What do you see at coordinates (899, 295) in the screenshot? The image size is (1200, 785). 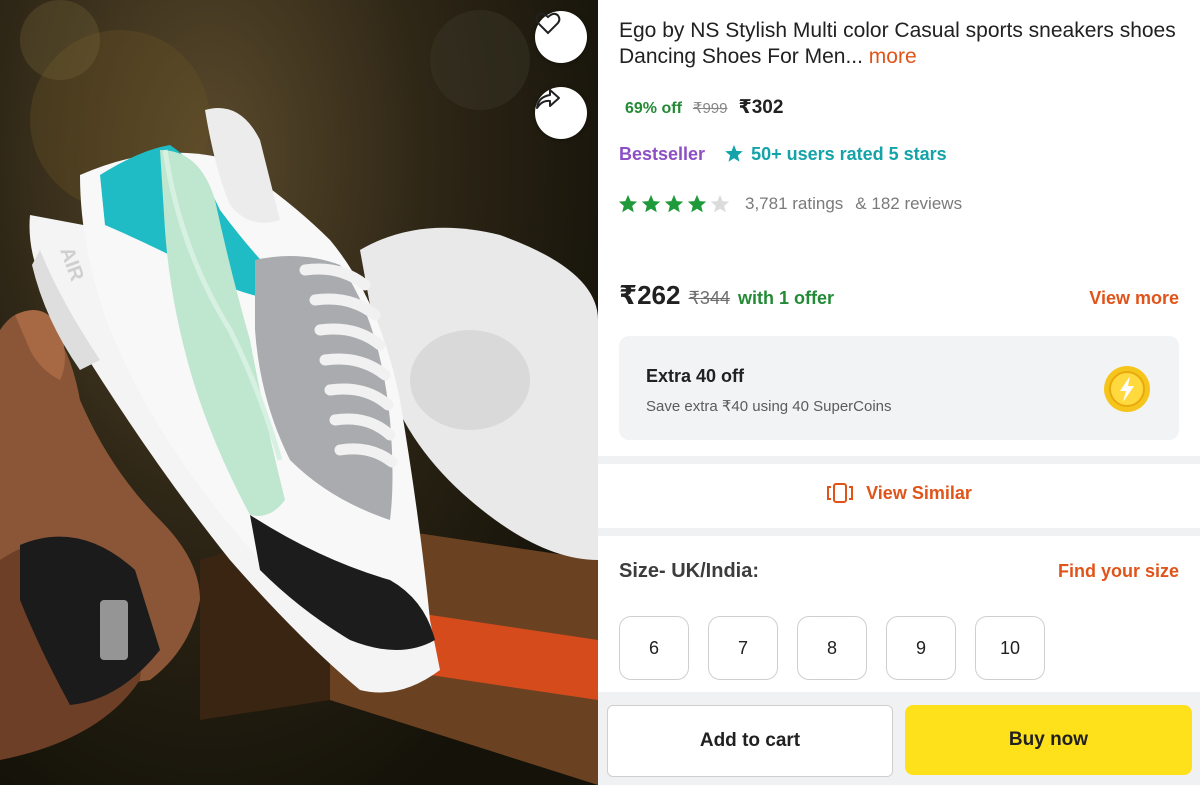 I see `offer-row: ₹262 ₹344 with 1 offer View more` at bounding box center [899, 295].